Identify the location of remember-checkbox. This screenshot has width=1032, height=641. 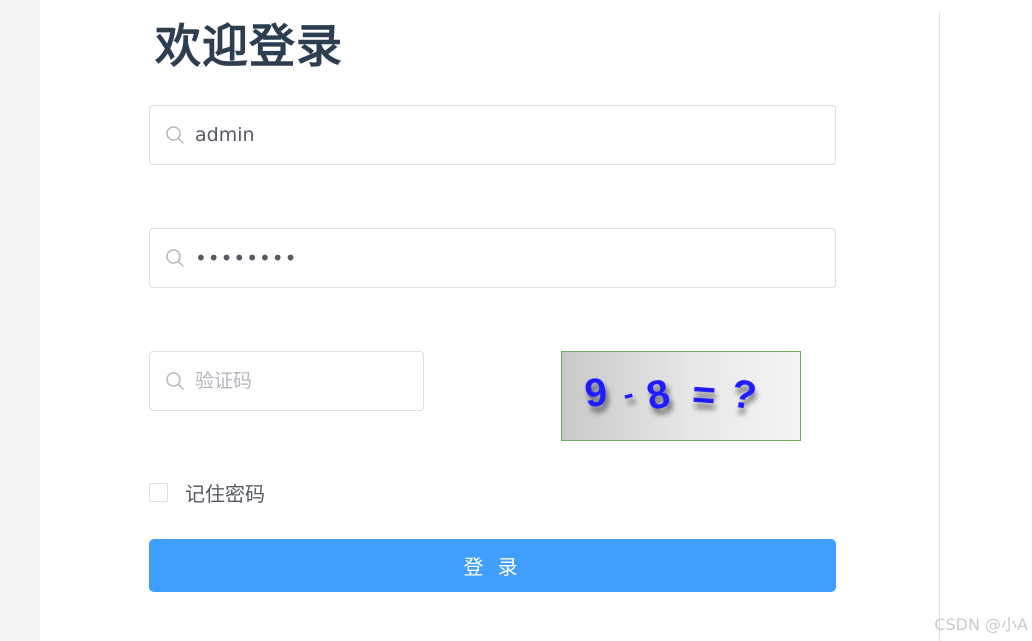
(158, 492).